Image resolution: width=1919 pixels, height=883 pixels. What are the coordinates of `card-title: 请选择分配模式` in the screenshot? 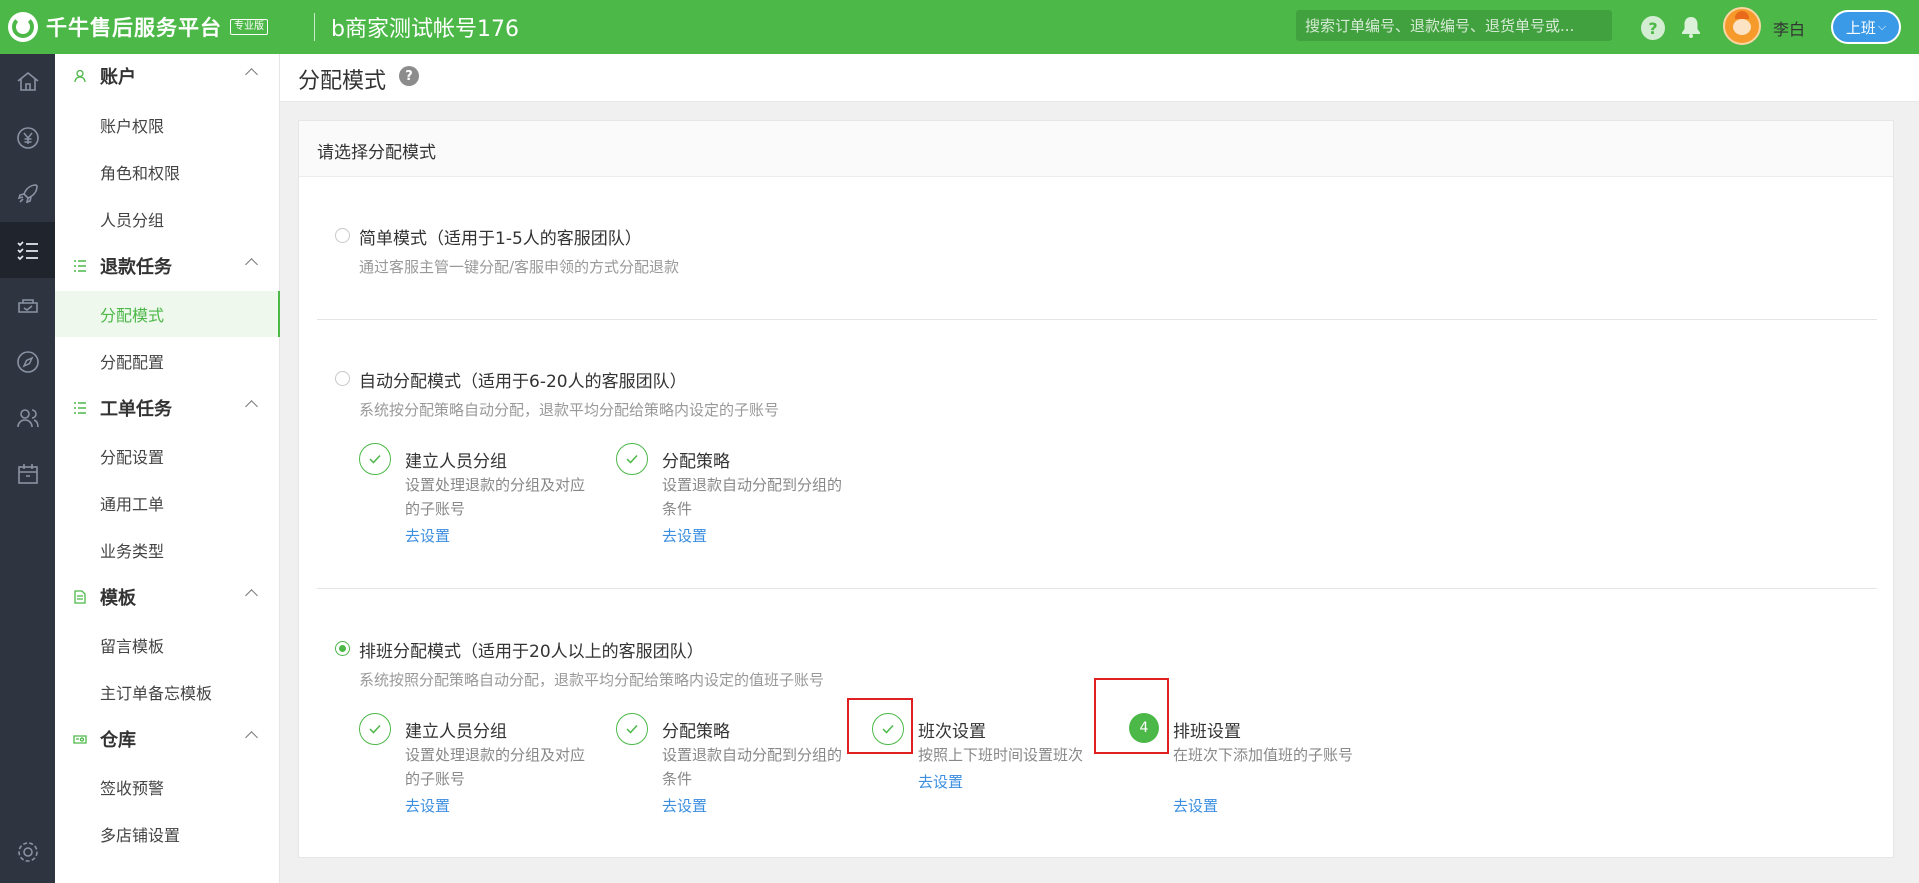 It's located at (376, 153).